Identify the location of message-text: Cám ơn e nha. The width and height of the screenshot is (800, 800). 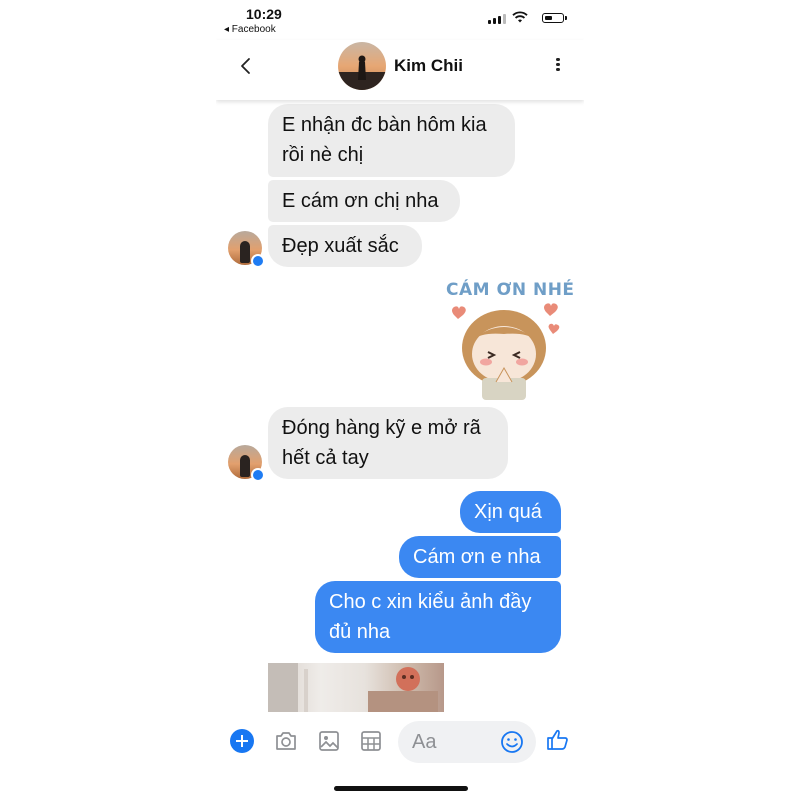
(477, 557).